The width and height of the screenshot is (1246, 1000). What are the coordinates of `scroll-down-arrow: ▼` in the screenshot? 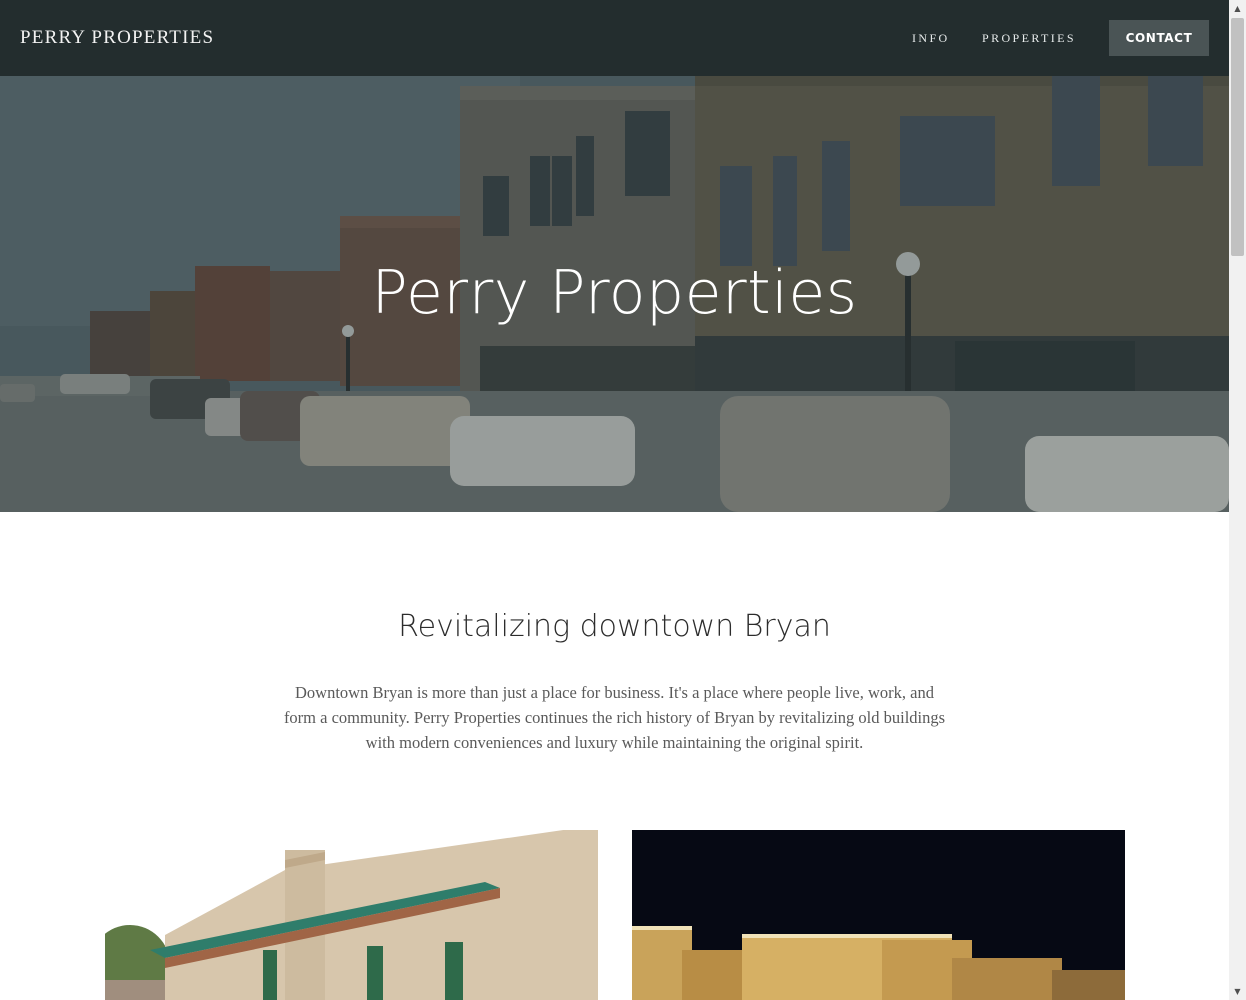 It's located at (1237, 991).